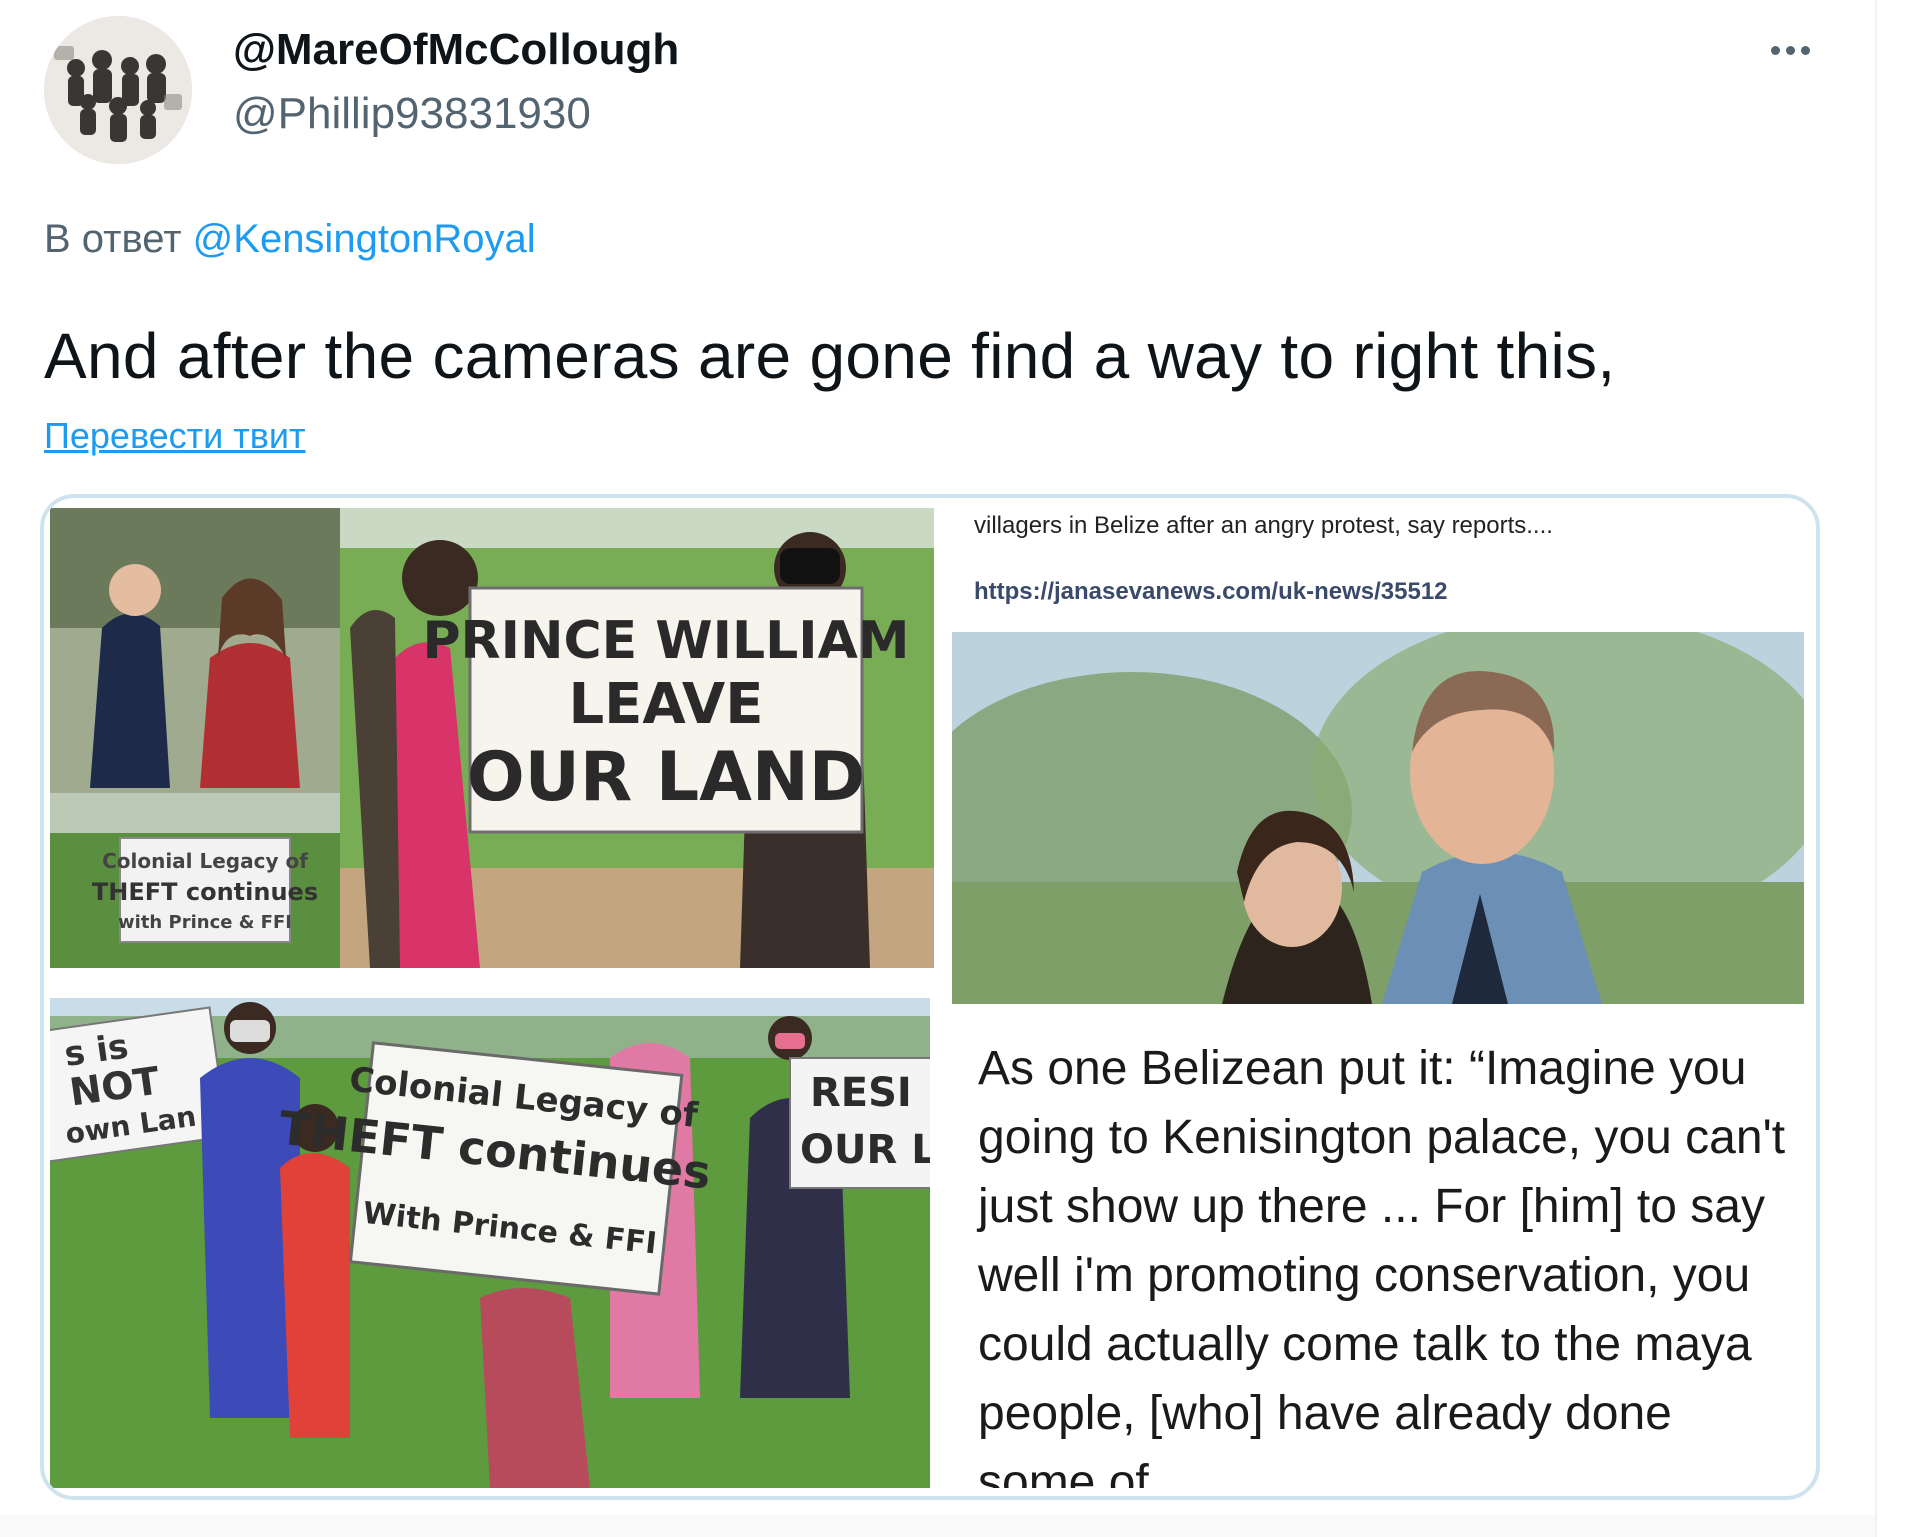  I want to click on author-display-name: @MareOfMcCollough, so click(456, 50).